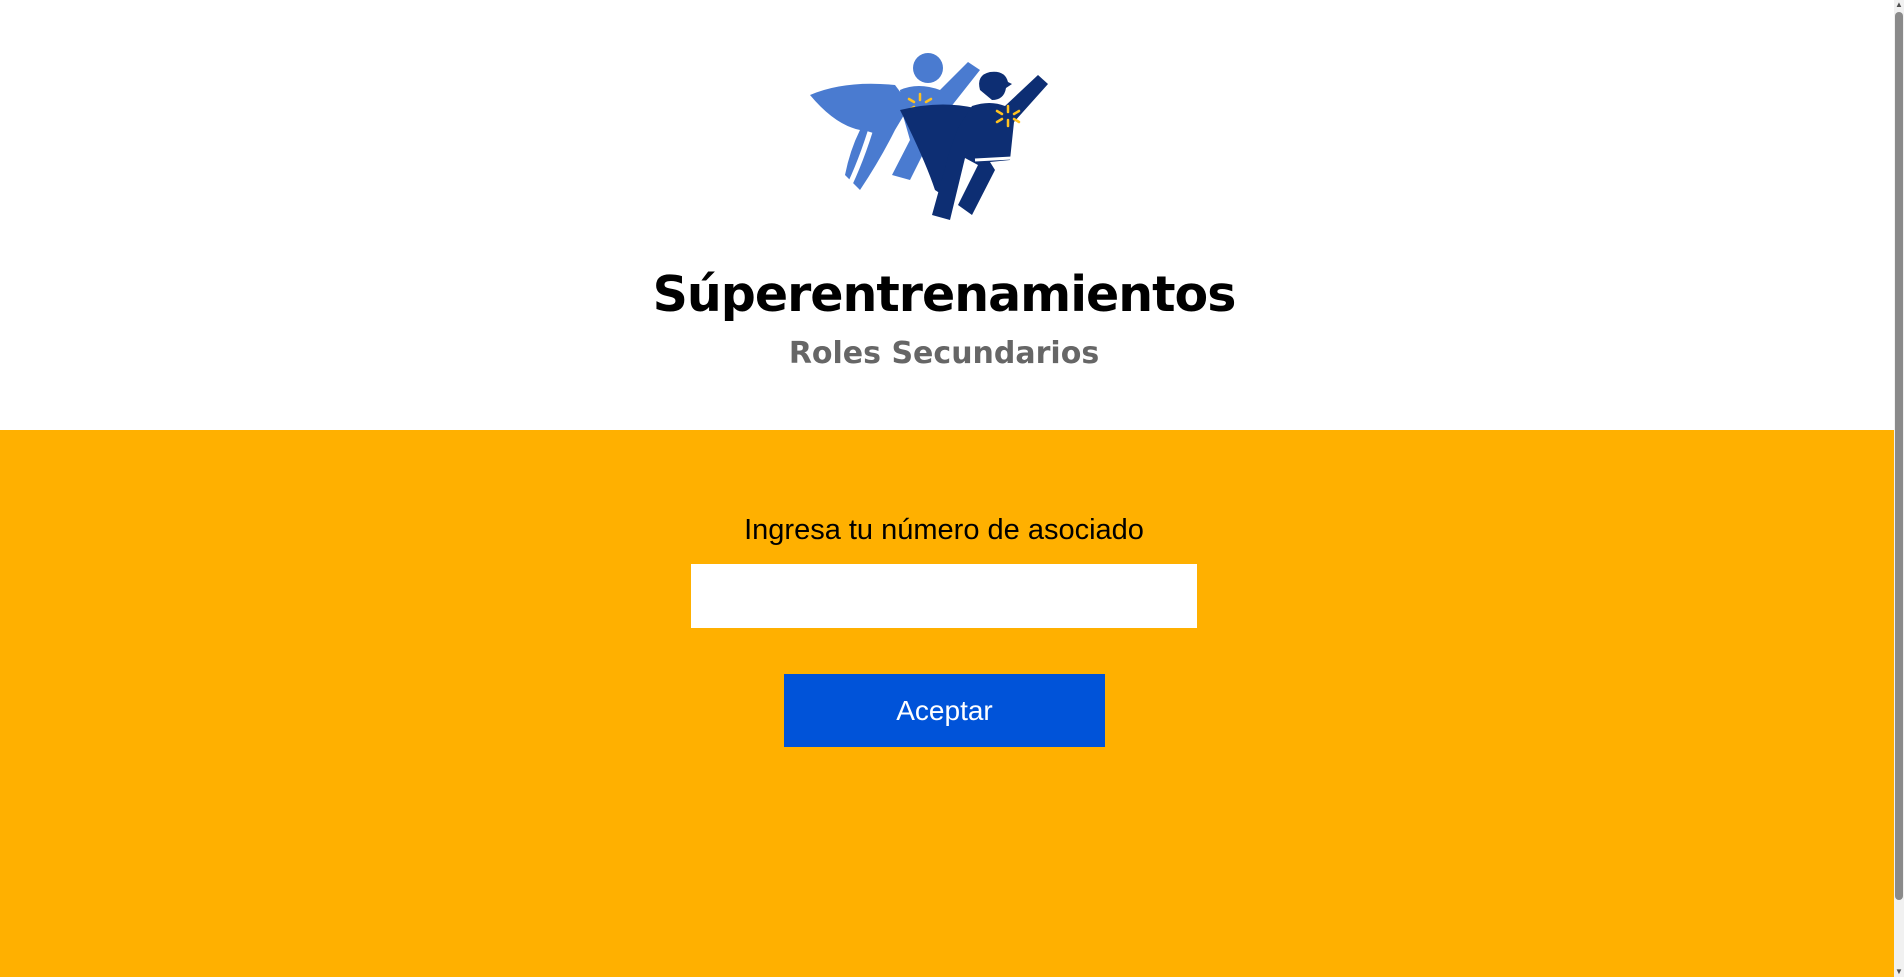  What do you see at coordinates (1899, 5) in the screenshot?
I see `scroll-up-arrow-icon: ▲` at bounding box center [1899, 5].